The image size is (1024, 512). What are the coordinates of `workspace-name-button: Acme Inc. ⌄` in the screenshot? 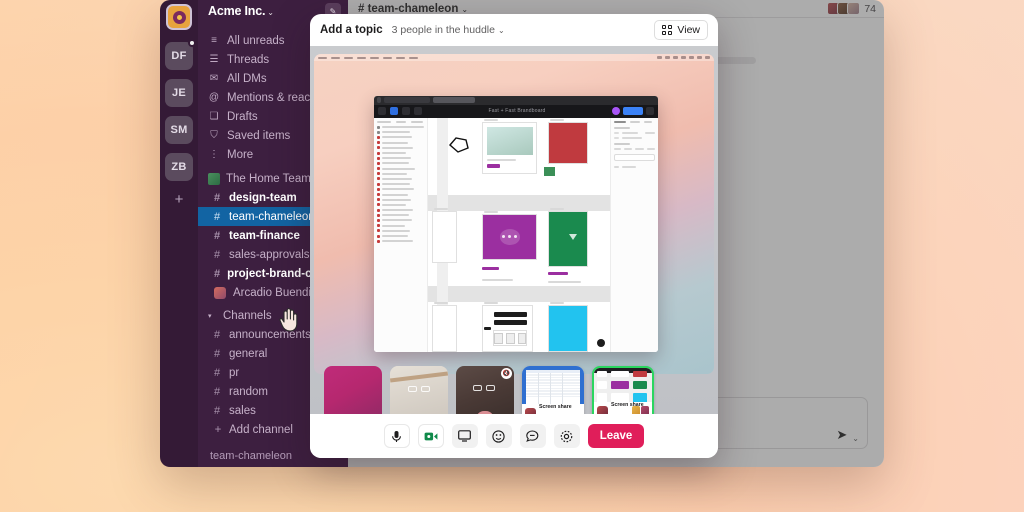 It's located at (241, 11).